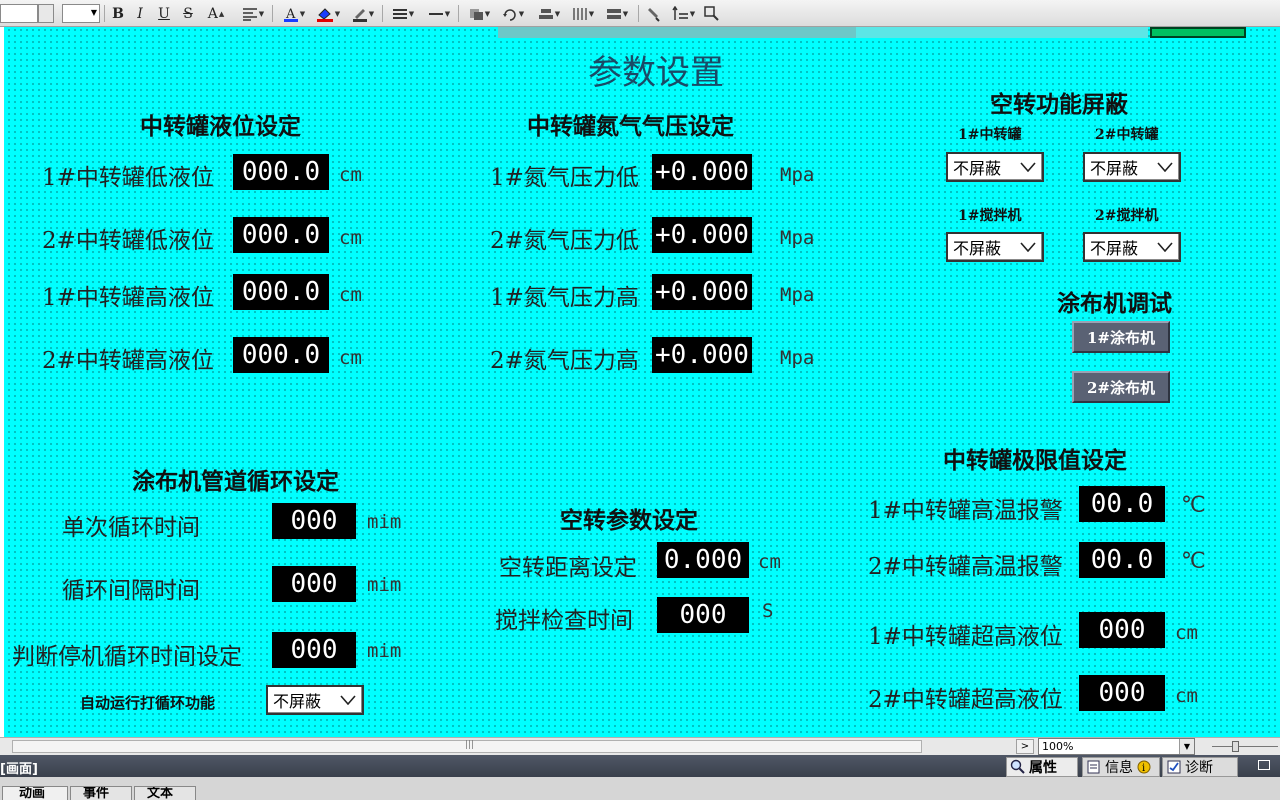  I want to click on auto-cycle-dropdown: 不屏蔽, so click(315, 700).